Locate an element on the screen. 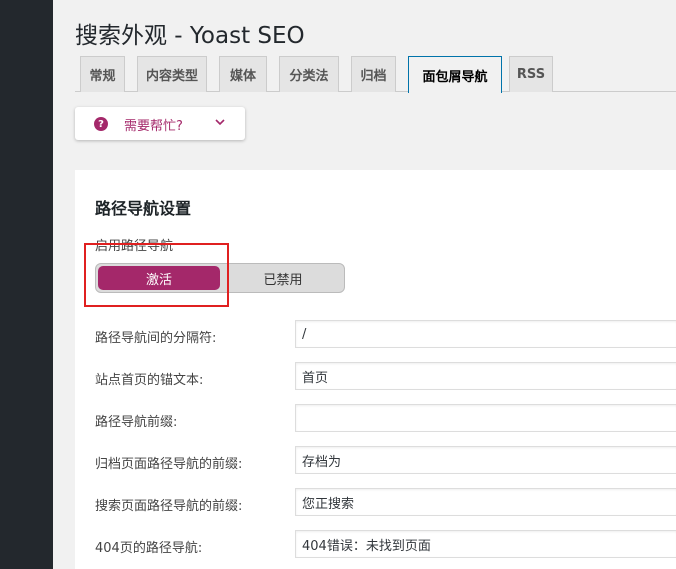  tab-archives: 归档 is located at coordinates (373, 74).